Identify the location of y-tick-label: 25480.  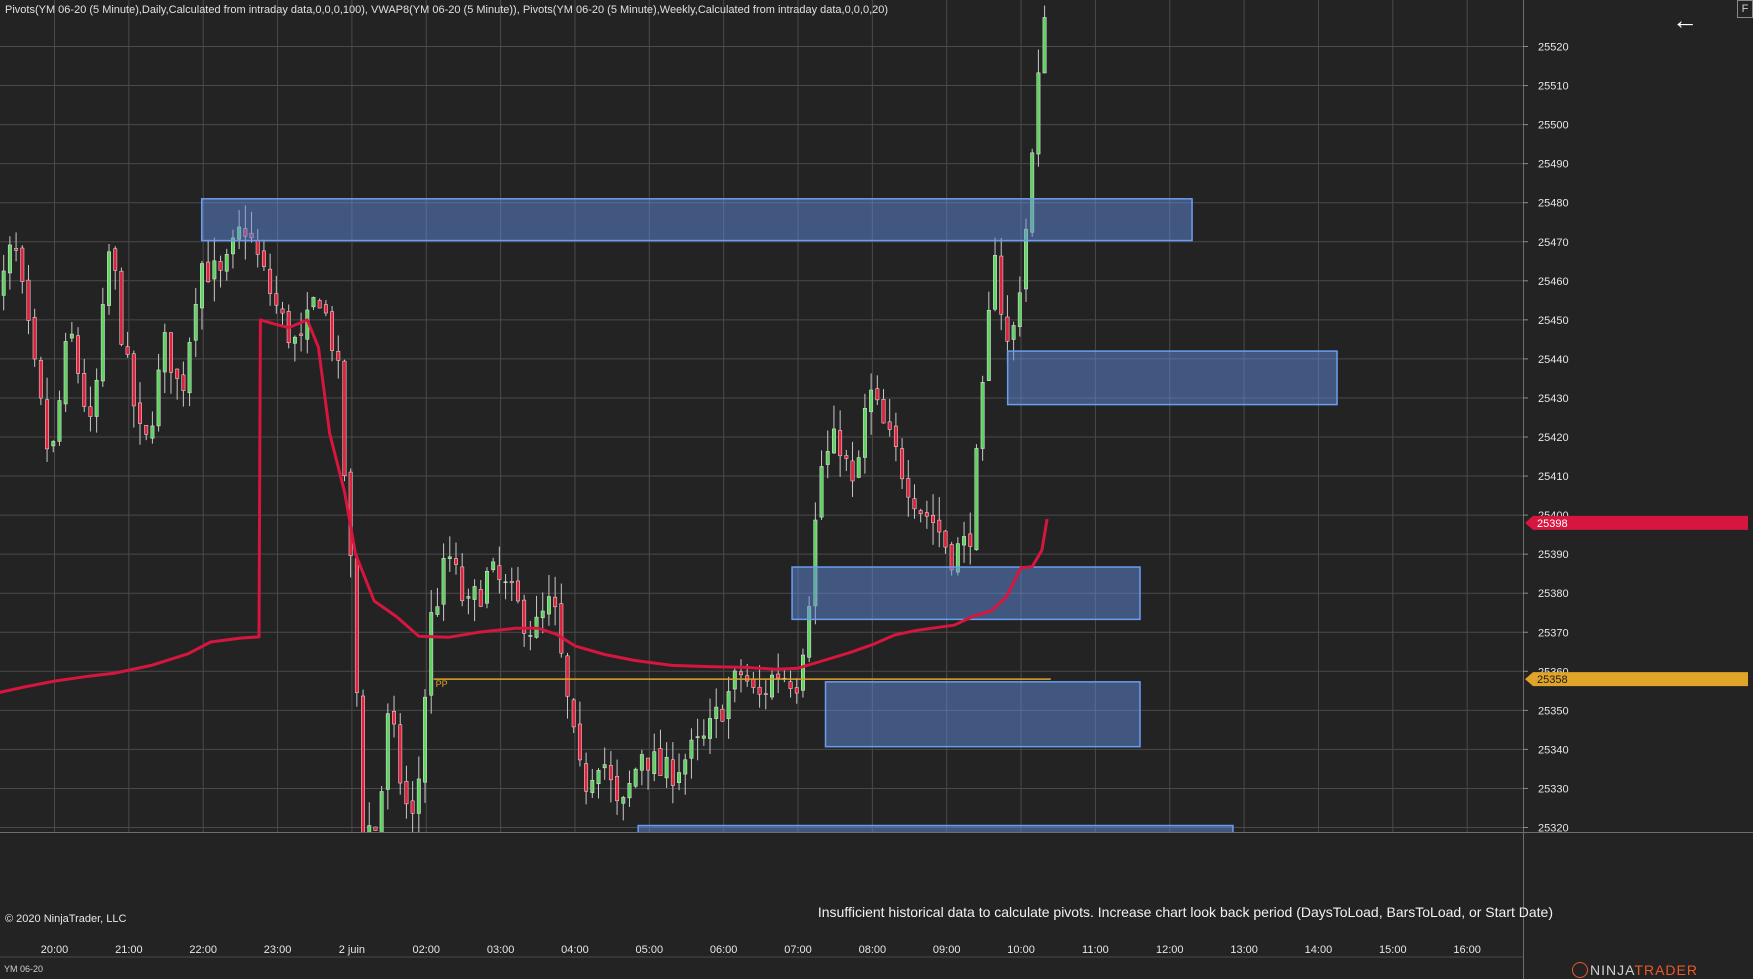
(1553, 204).